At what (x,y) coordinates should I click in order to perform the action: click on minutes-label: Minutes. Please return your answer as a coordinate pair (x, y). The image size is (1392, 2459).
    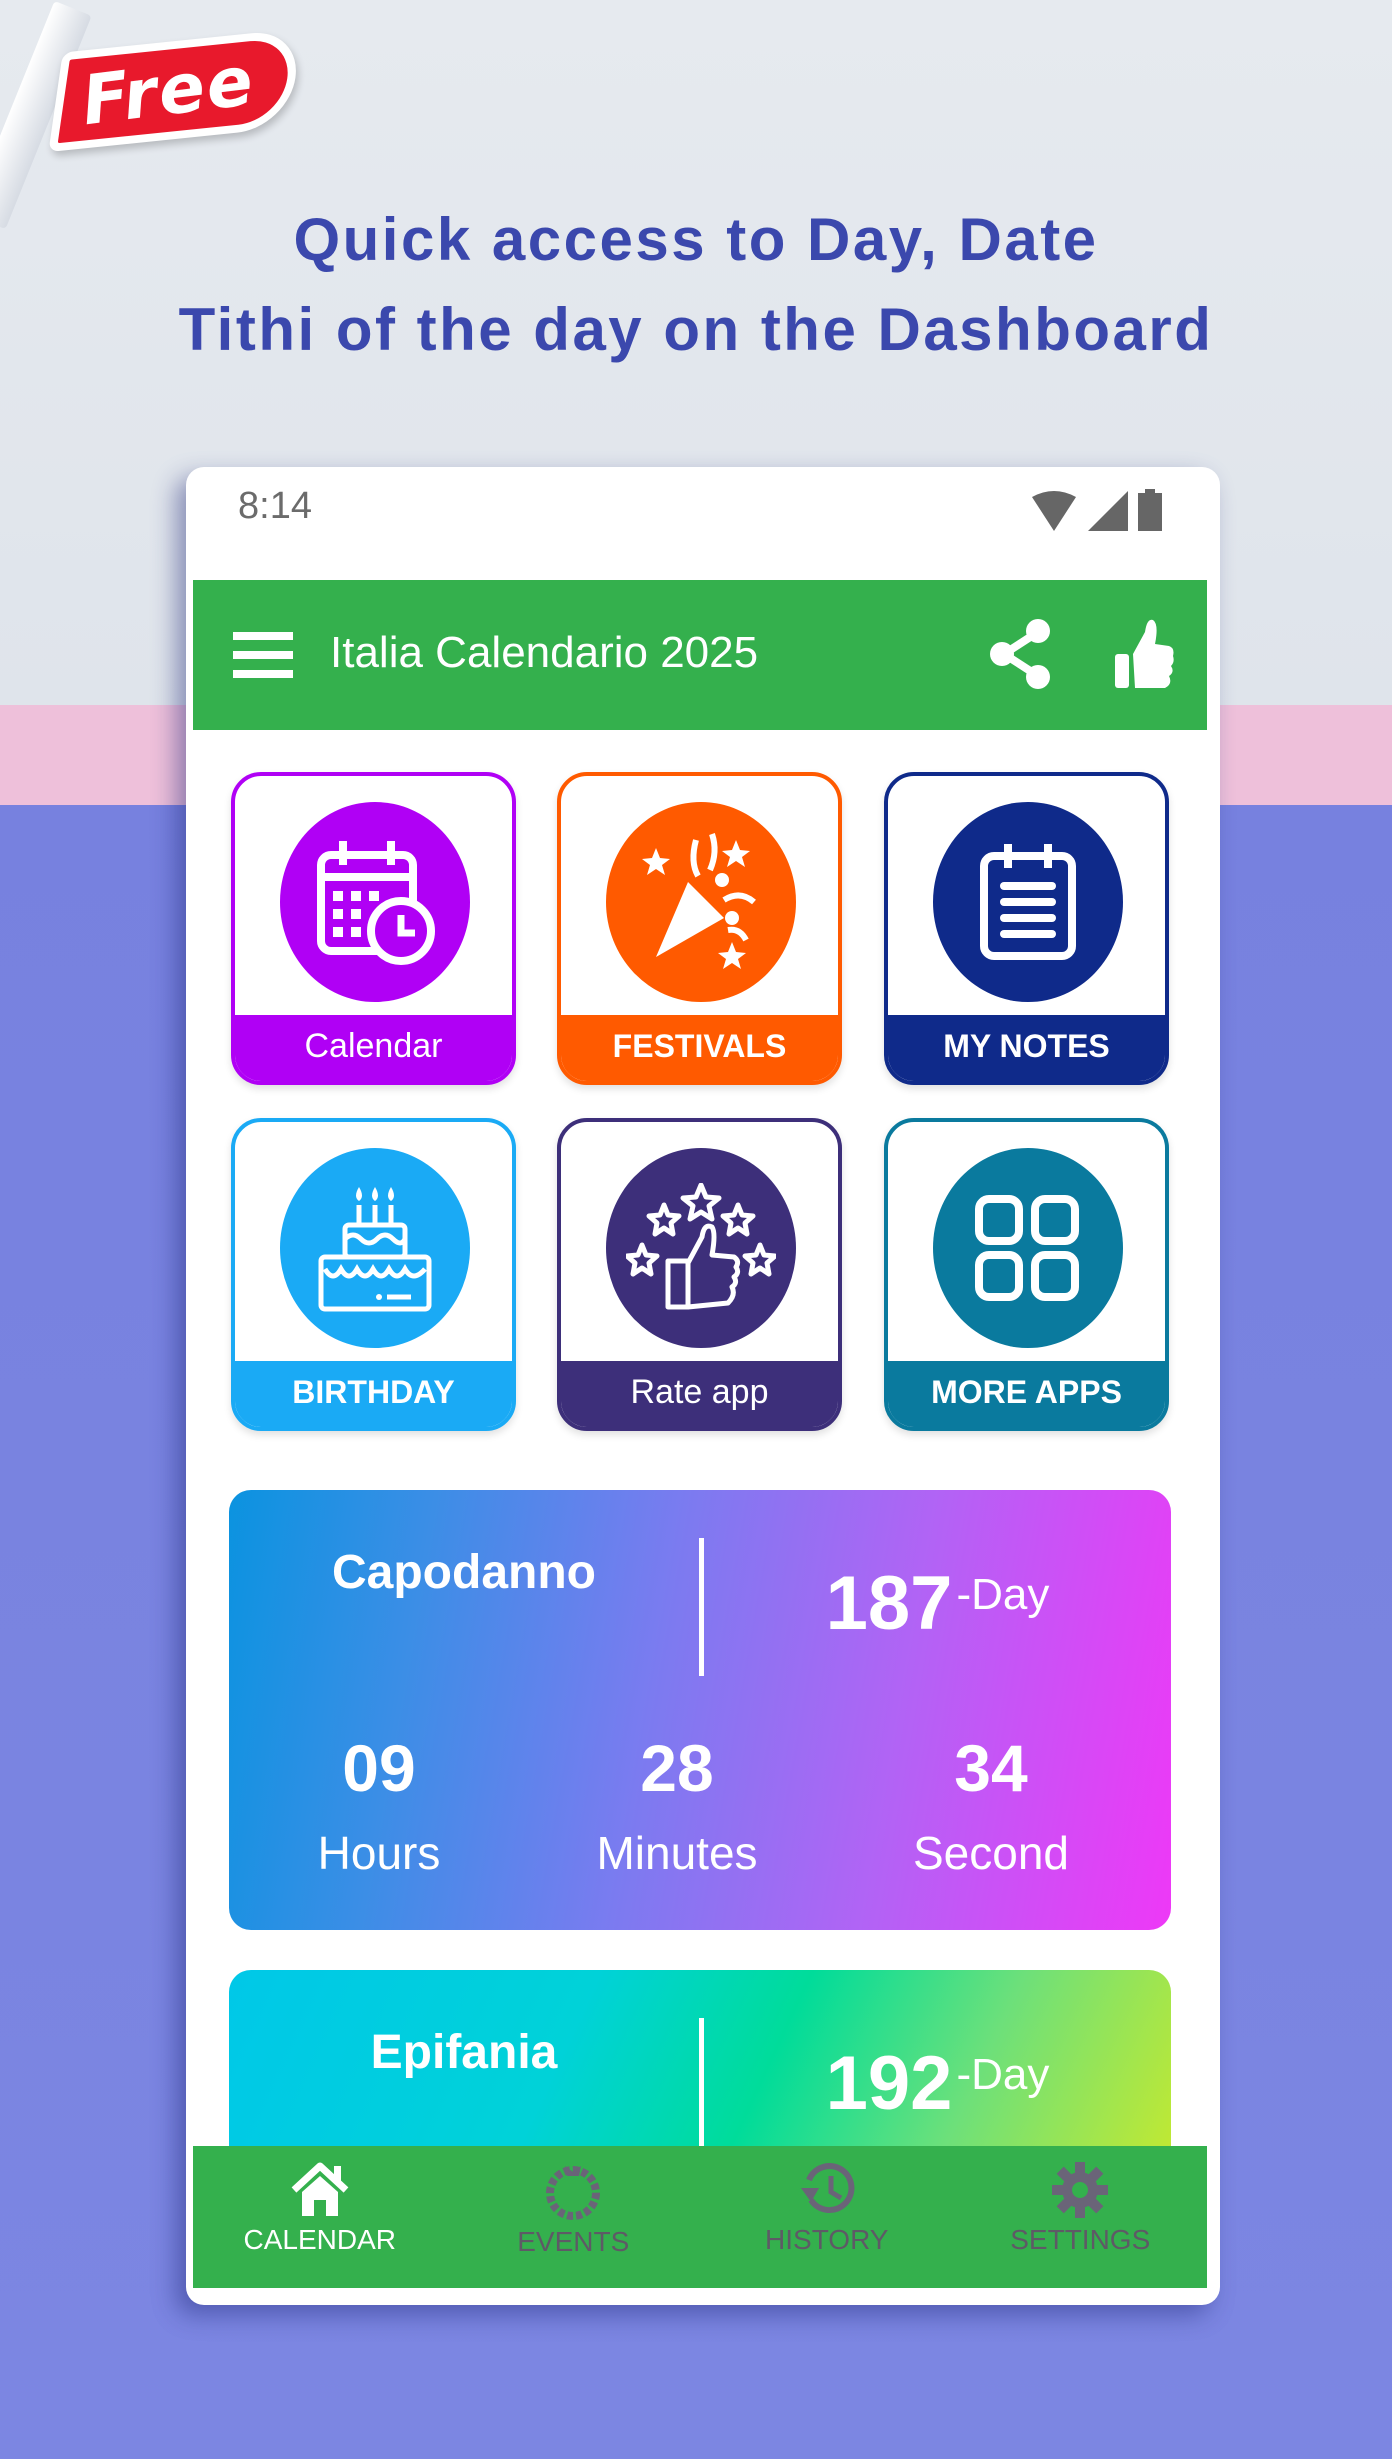
    Looking at the image, I should click on (677, 1853).